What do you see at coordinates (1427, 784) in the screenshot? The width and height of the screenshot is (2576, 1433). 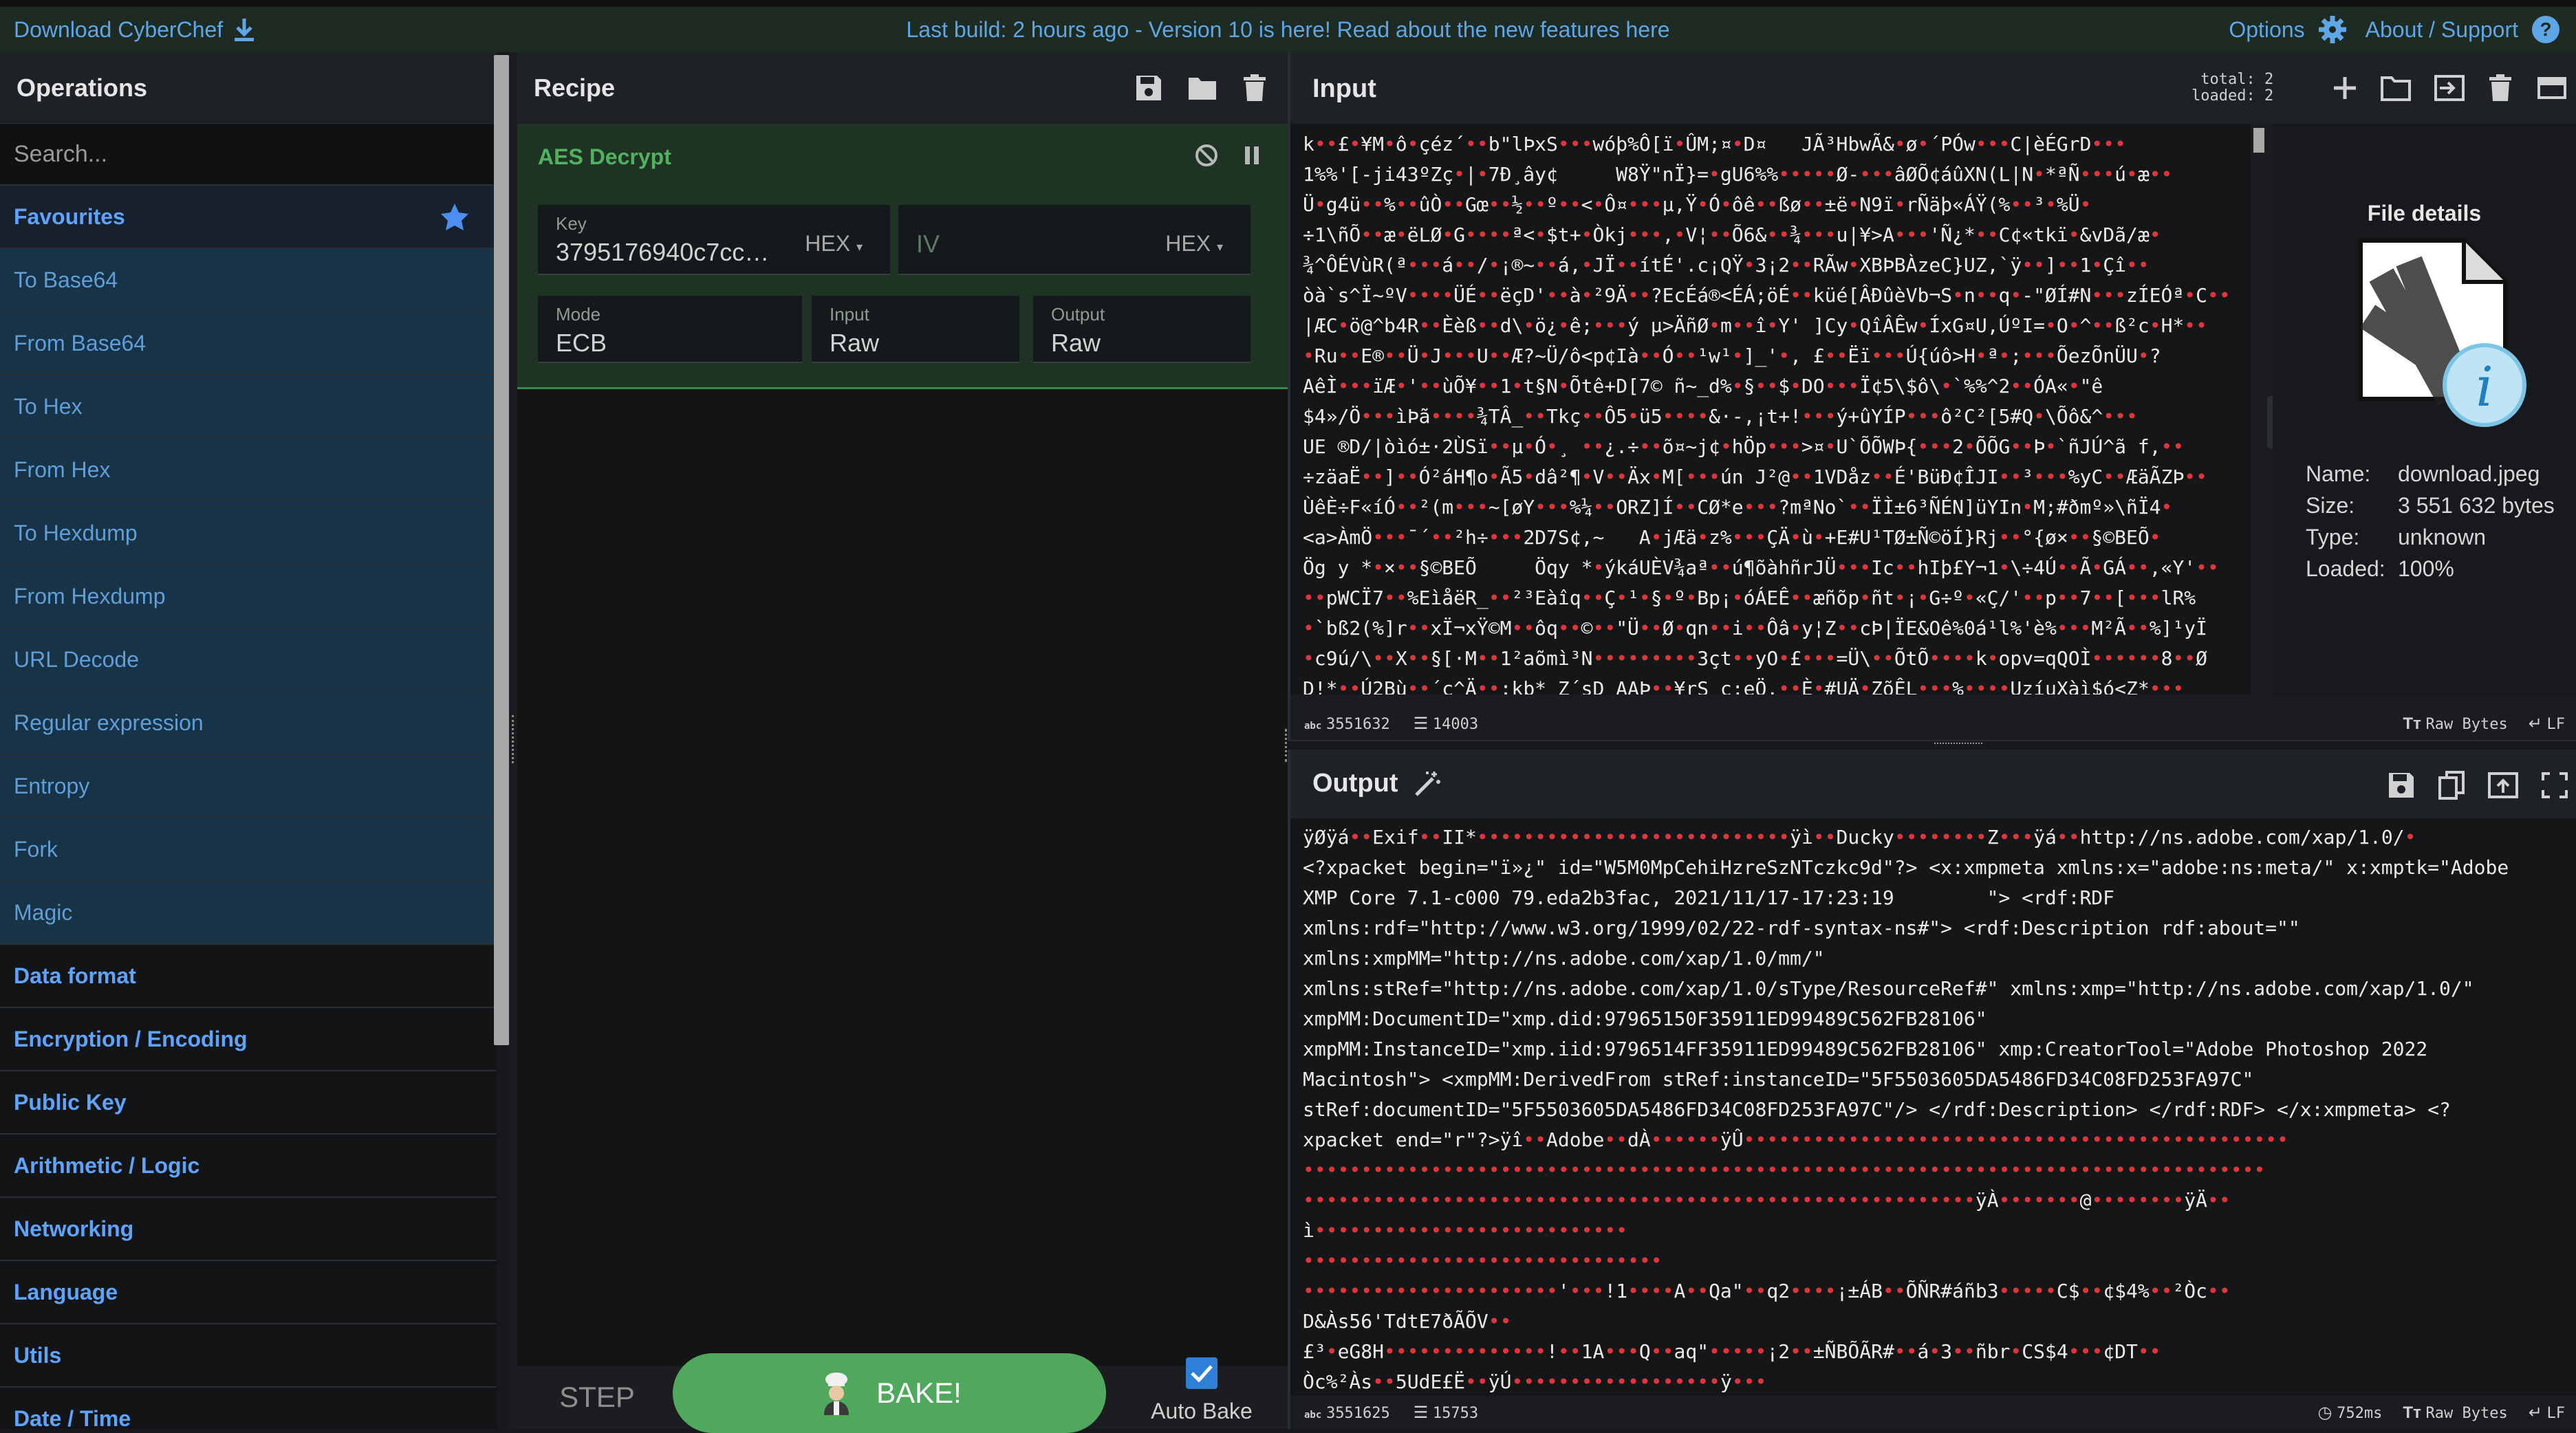 I see `magic-wand-icon` at bounding box center [1427, 784].